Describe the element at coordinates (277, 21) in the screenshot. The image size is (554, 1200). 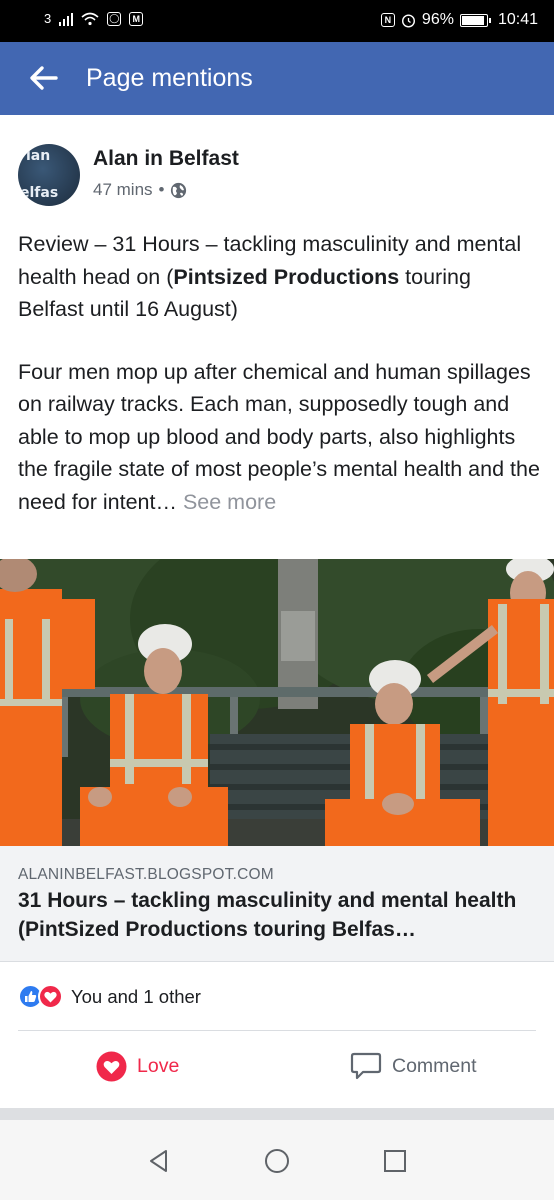
I see `status-bar: 3 ◯ M N 96% 10:41` at that location.